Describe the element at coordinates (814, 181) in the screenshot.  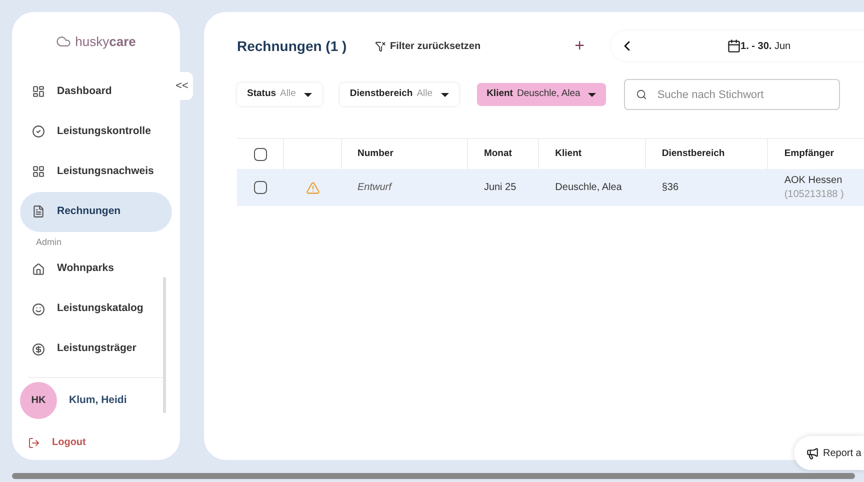
I see `table-cell-text: AOK Hessen` at that location.